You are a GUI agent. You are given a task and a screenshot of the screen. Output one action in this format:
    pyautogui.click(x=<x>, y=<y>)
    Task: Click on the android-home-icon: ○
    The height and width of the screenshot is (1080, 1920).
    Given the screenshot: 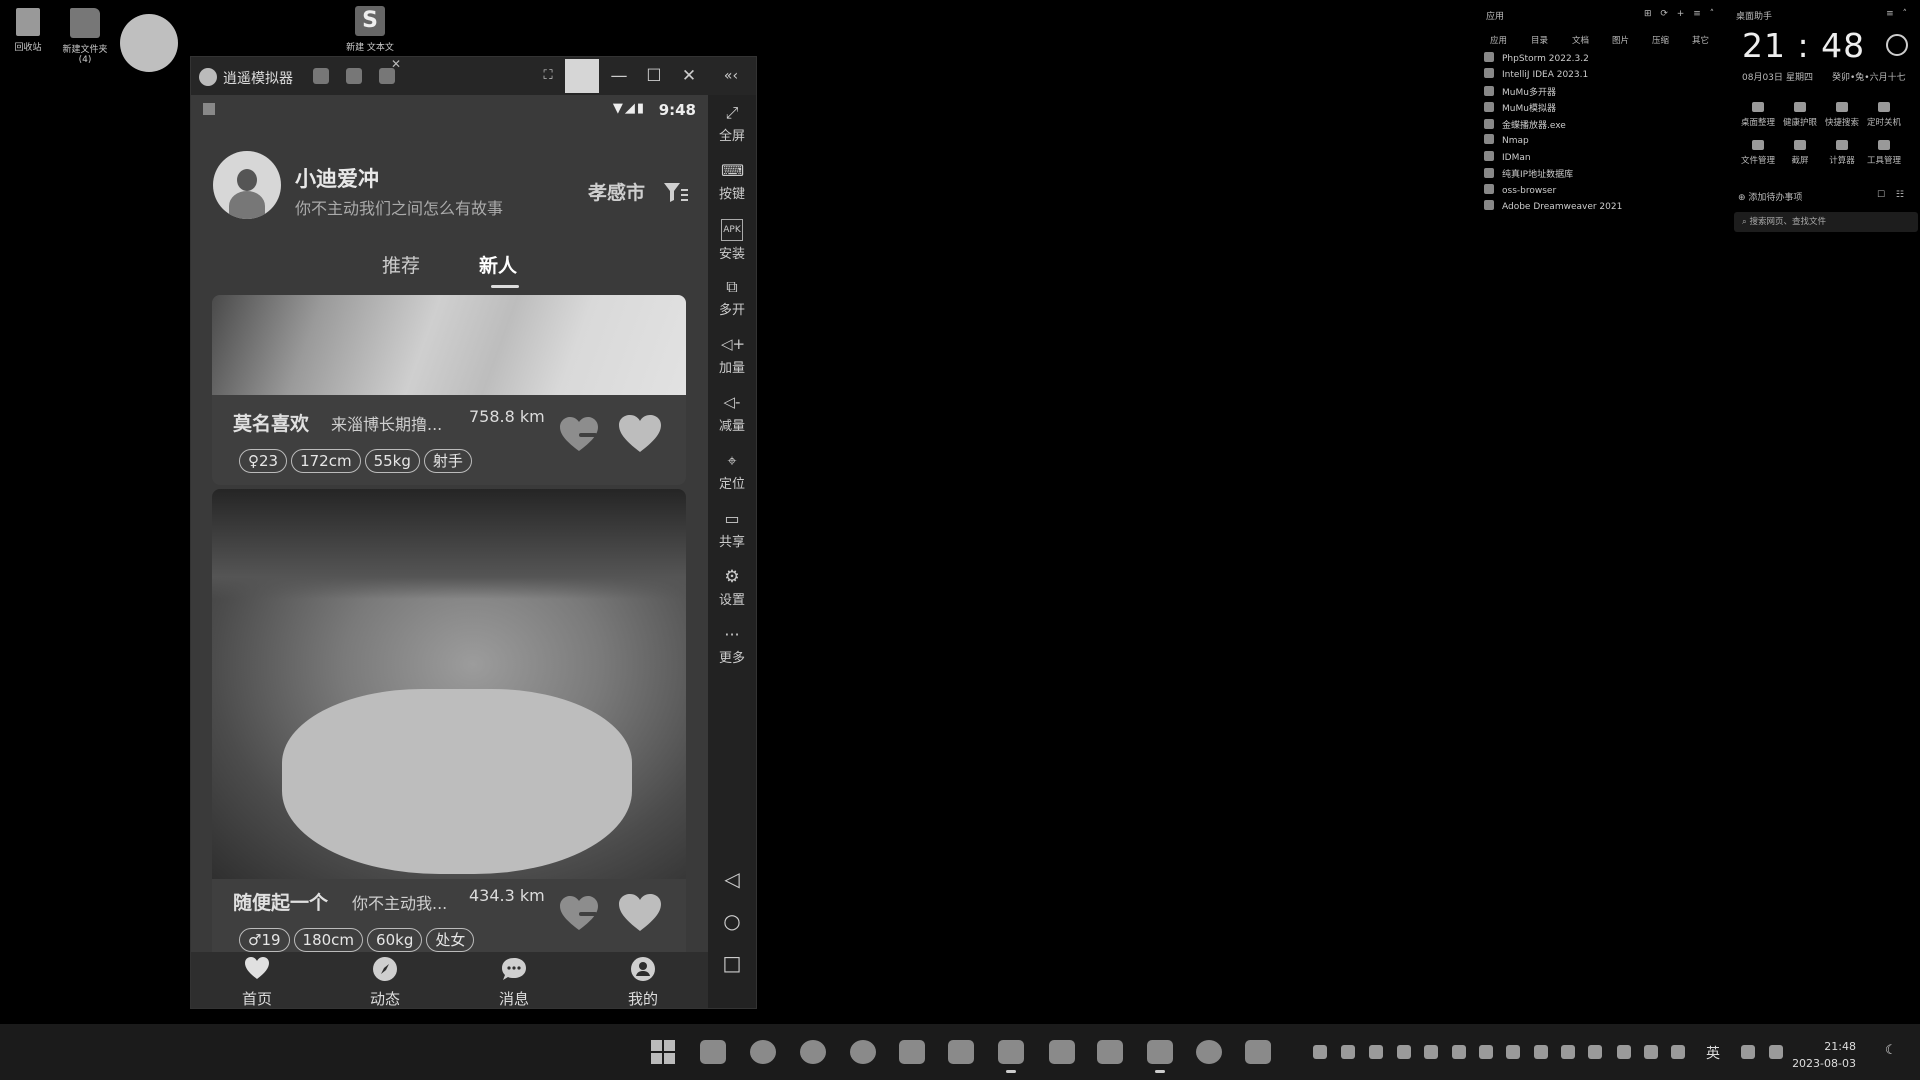 What is the action you would take?
    pyautogui.click(x=732, y=921)
    